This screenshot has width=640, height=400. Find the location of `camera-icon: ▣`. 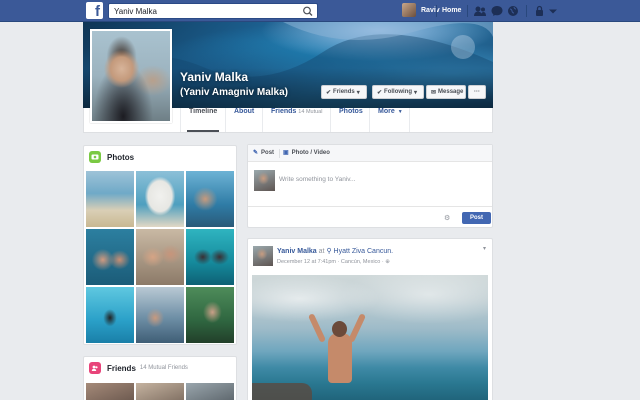

camera-icon: ▣ is located at coordinates (286, 153).